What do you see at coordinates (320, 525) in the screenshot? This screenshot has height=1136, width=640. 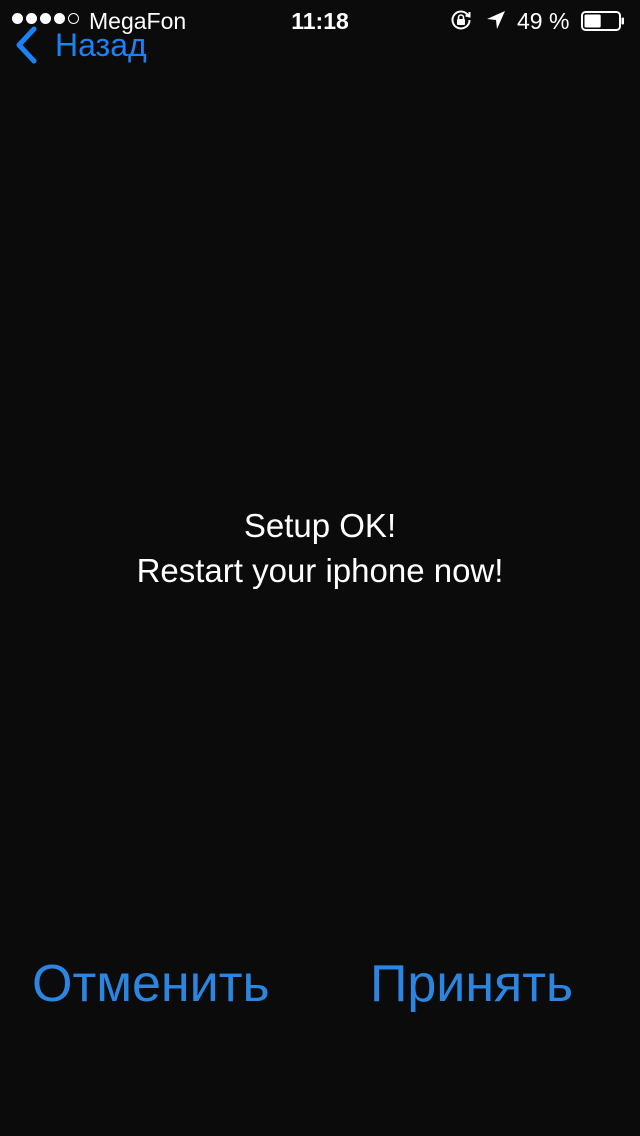 I see `message-line-title: Setup OK!` at bounding box center [320, 525].